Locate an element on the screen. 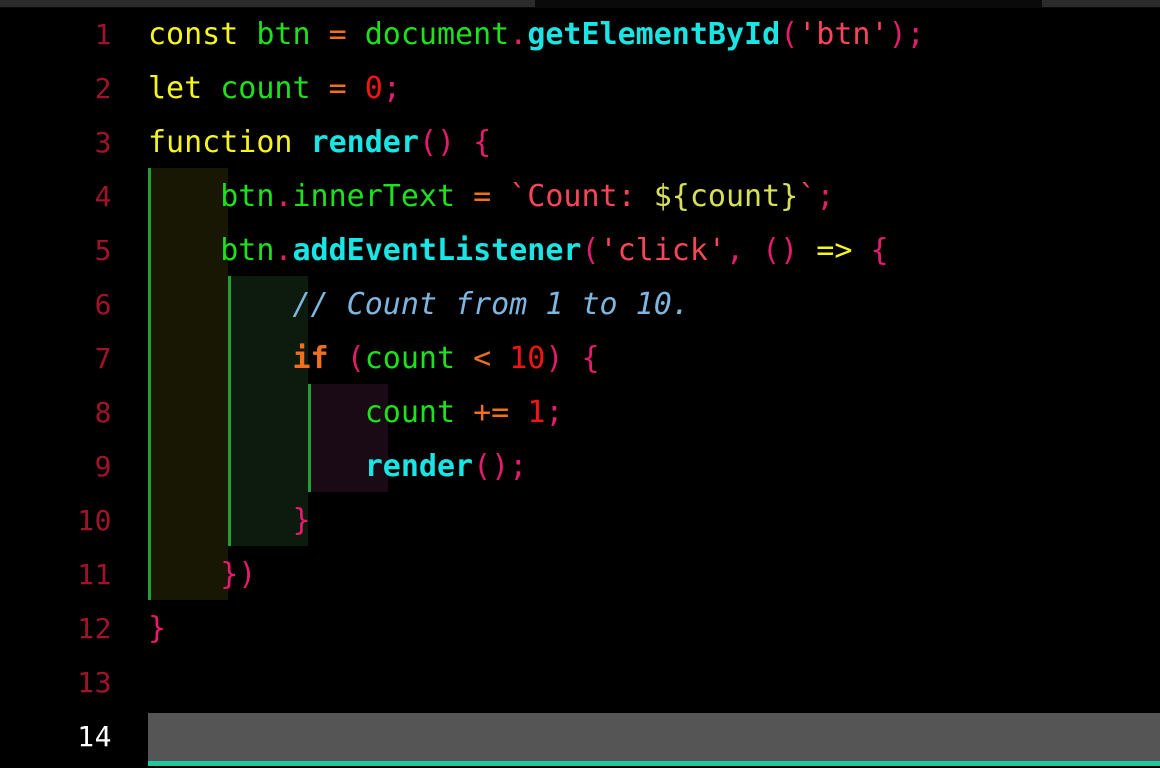 The width and height of the screenshot is (1160, 768). token: let is located at coordinates (175, 88).